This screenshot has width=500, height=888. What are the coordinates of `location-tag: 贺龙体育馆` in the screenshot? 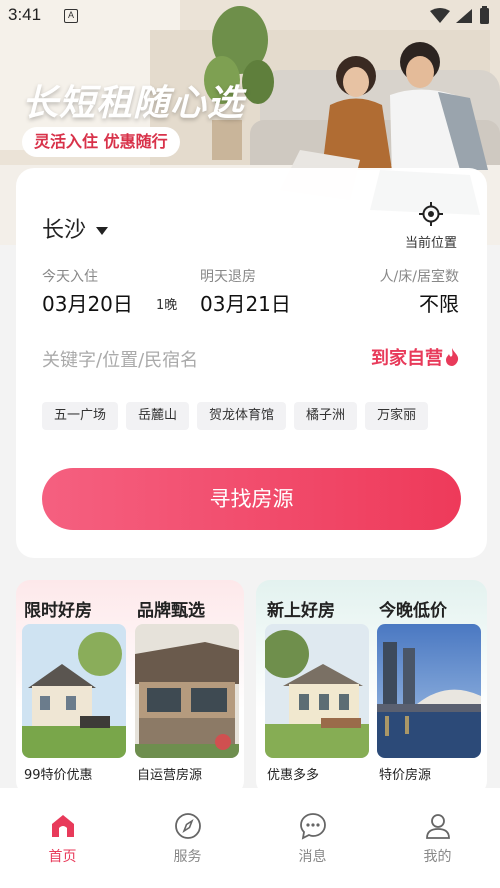 It's located at (242, 416).